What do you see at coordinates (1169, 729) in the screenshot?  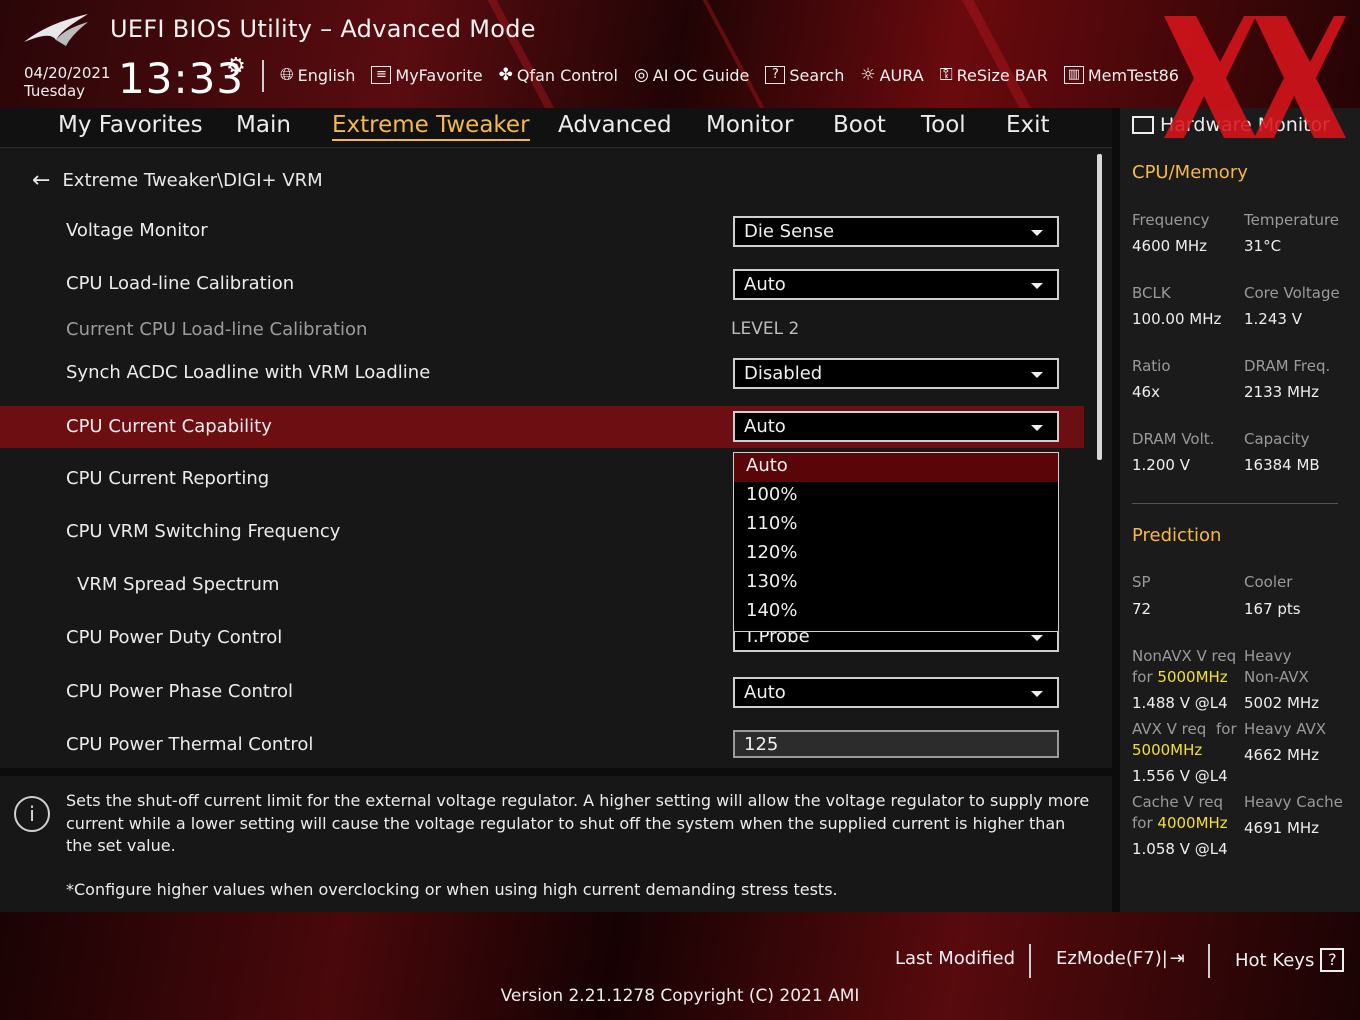 I see `avx-req-label: AVX V req` at bounding box center [1169, 729].